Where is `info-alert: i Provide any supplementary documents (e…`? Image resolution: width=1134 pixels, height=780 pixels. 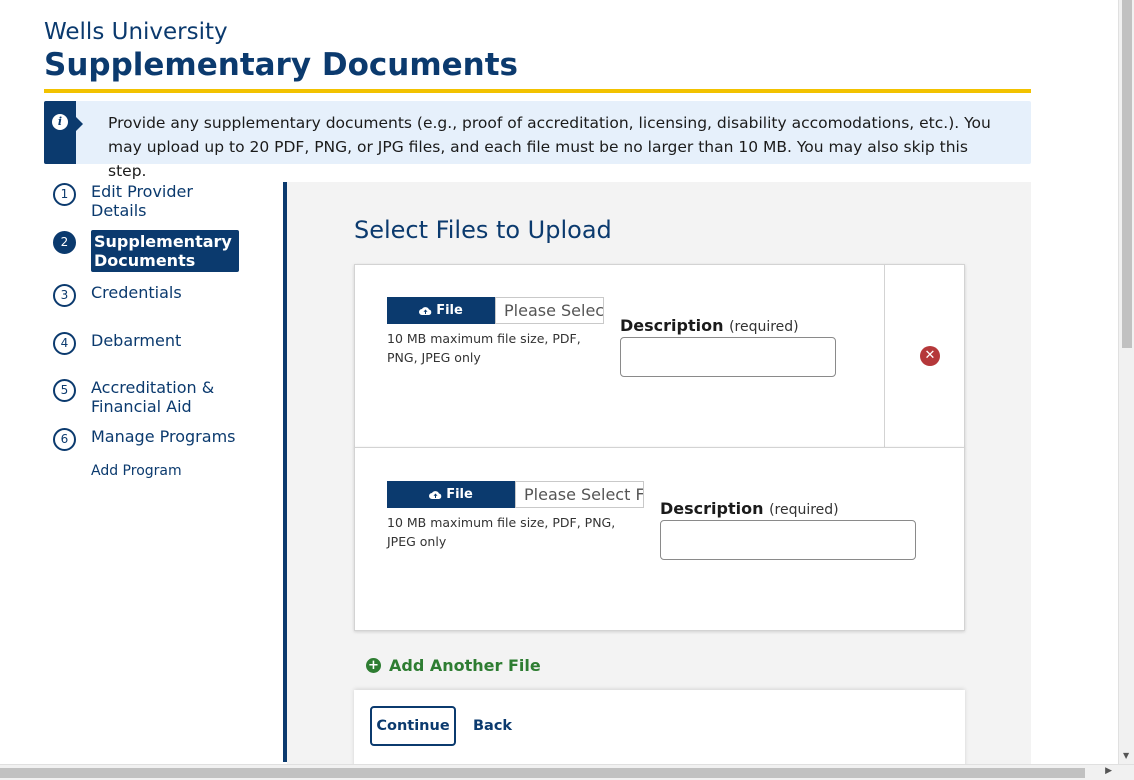
info-alert: i Provide any supplementary documents (e… is located at coordinates (537, 140).